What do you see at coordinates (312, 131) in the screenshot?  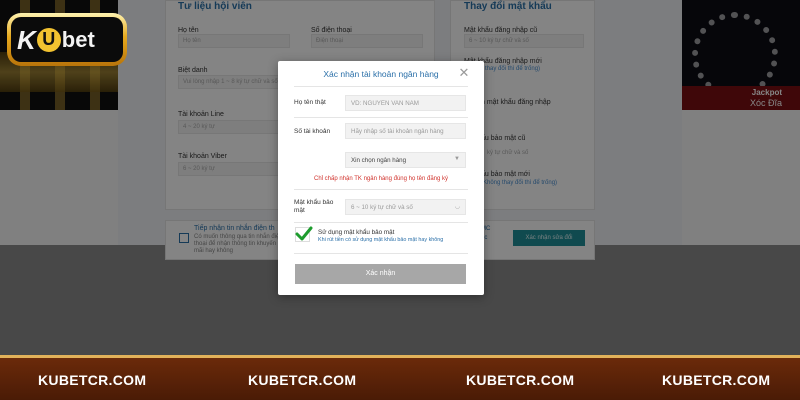 I see `account-number-label: Số tài khoản` at bounding box center [312, 131].